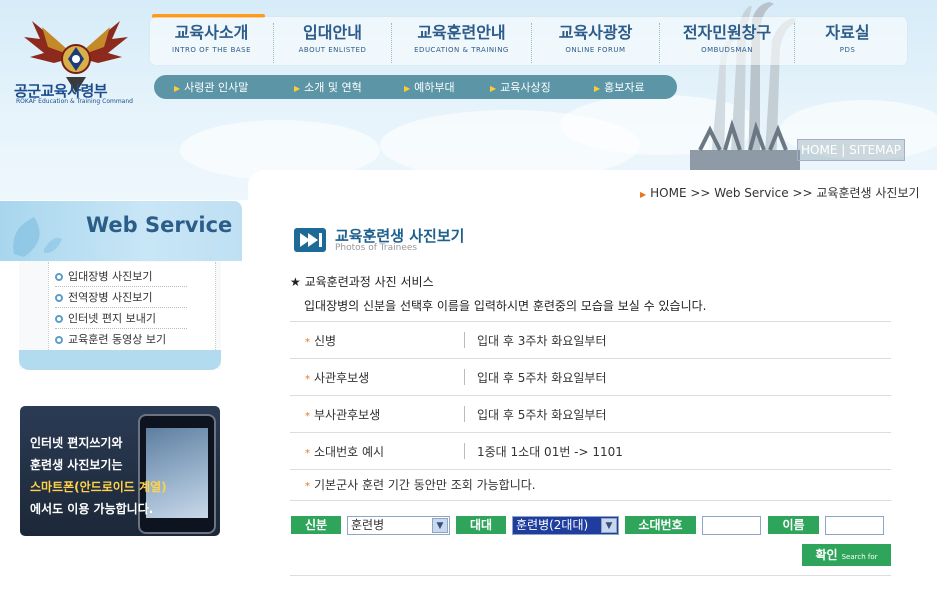 The height and width of the screenshot is (589, 937). I want to click on page-subtitle: Photos of Trainees, so click(376, 248).